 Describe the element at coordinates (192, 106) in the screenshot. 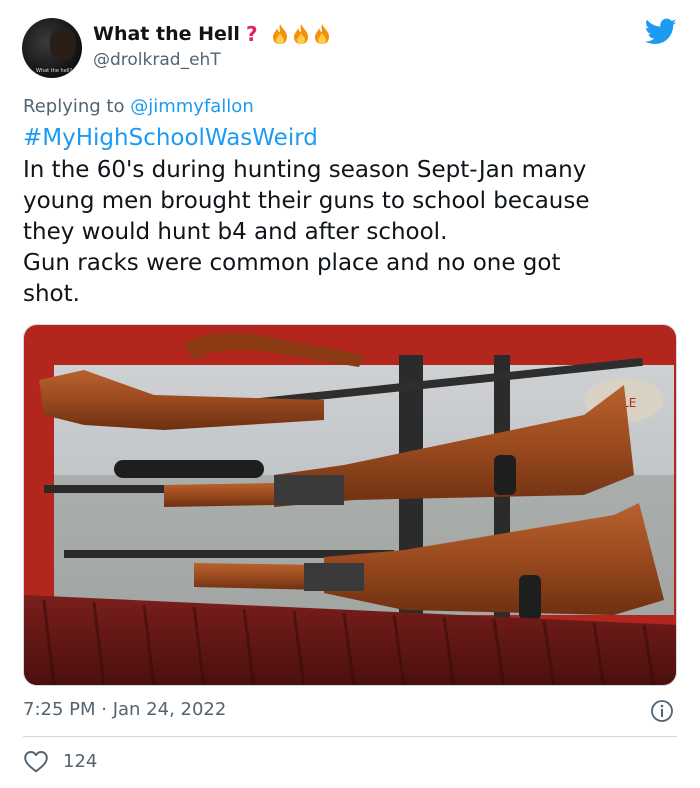

I see `reply-mention-link: @jimmyfallon` at that location.